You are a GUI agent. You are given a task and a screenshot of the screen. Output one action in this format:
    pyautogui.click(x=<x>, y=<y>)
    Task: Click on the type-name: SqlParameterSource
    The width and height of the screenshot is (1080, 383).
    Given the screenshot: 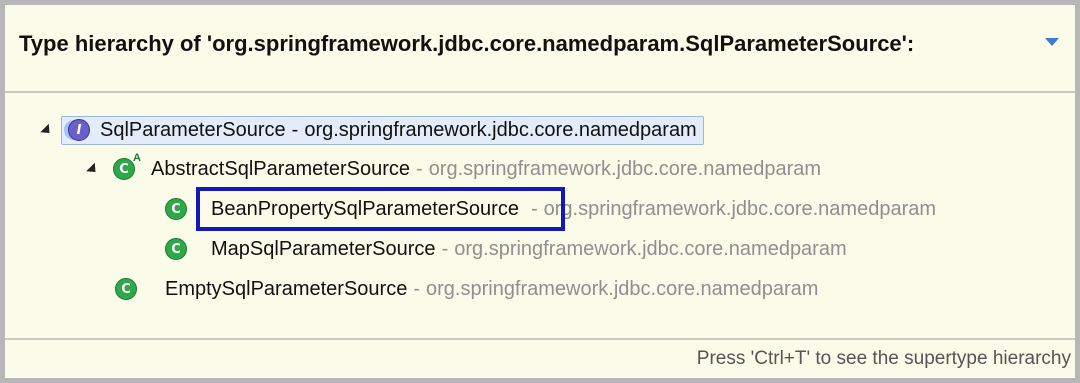 What is the action you would take?
    pyautogui.click(x=193, y=129)
    